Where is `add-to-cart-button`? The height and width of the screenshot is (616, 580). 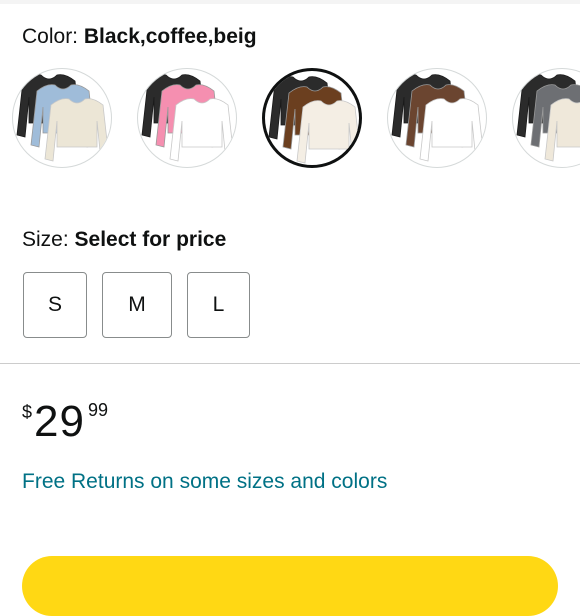 add-to-cart-button is located at coordinates (290, 586).